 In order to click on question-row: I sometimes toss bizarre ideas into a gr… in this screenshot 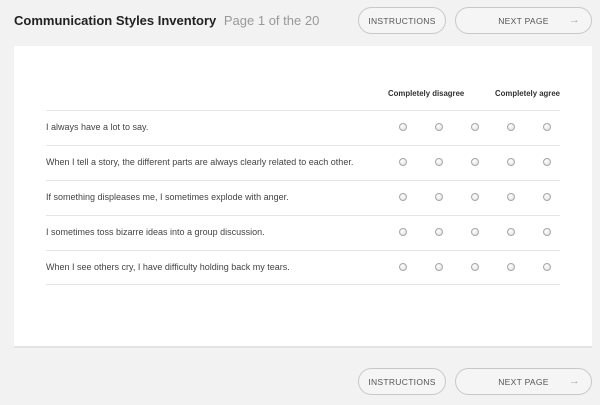, I will do `click(303, 232)`.